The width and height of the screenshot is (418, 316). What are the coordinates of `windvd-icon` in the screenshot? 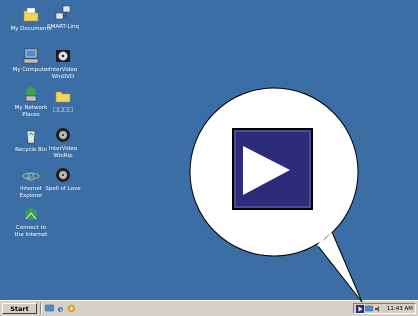 It's located at (63, 56).